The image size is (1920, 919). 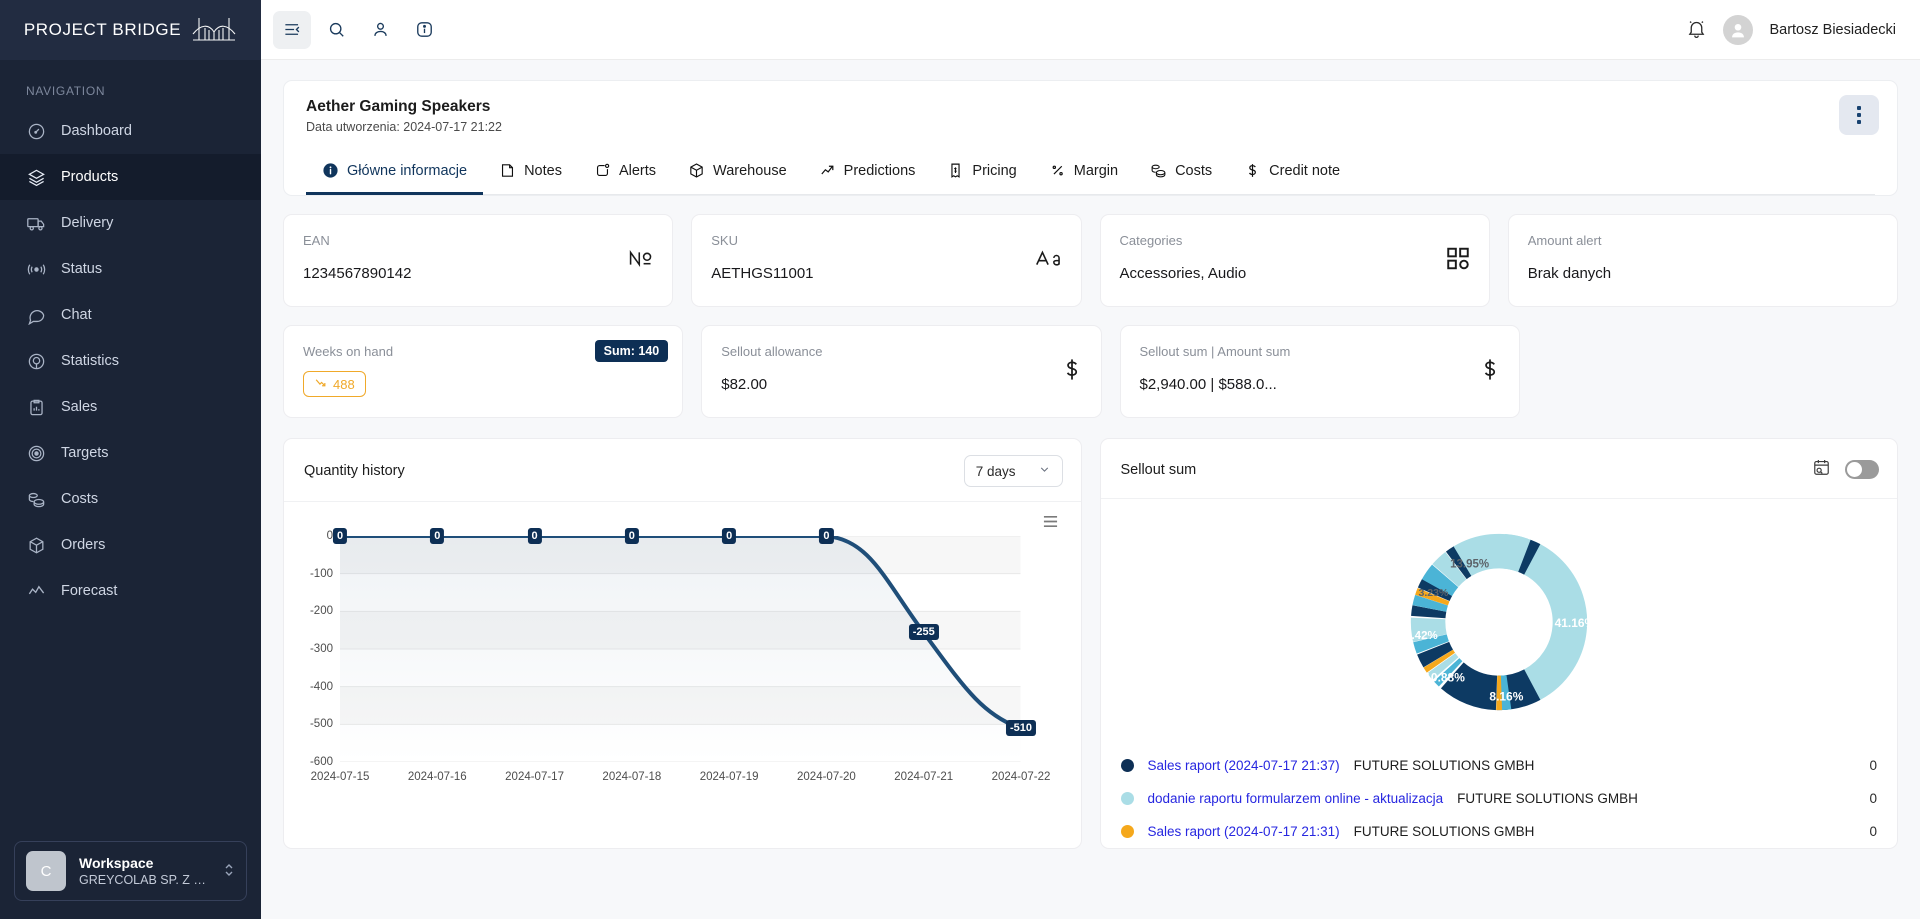 What do you see at coordinates (437, 777) in the screenshot?
I see `x-axis-tick: 2024-07-16` at bounding box center [437, 777].